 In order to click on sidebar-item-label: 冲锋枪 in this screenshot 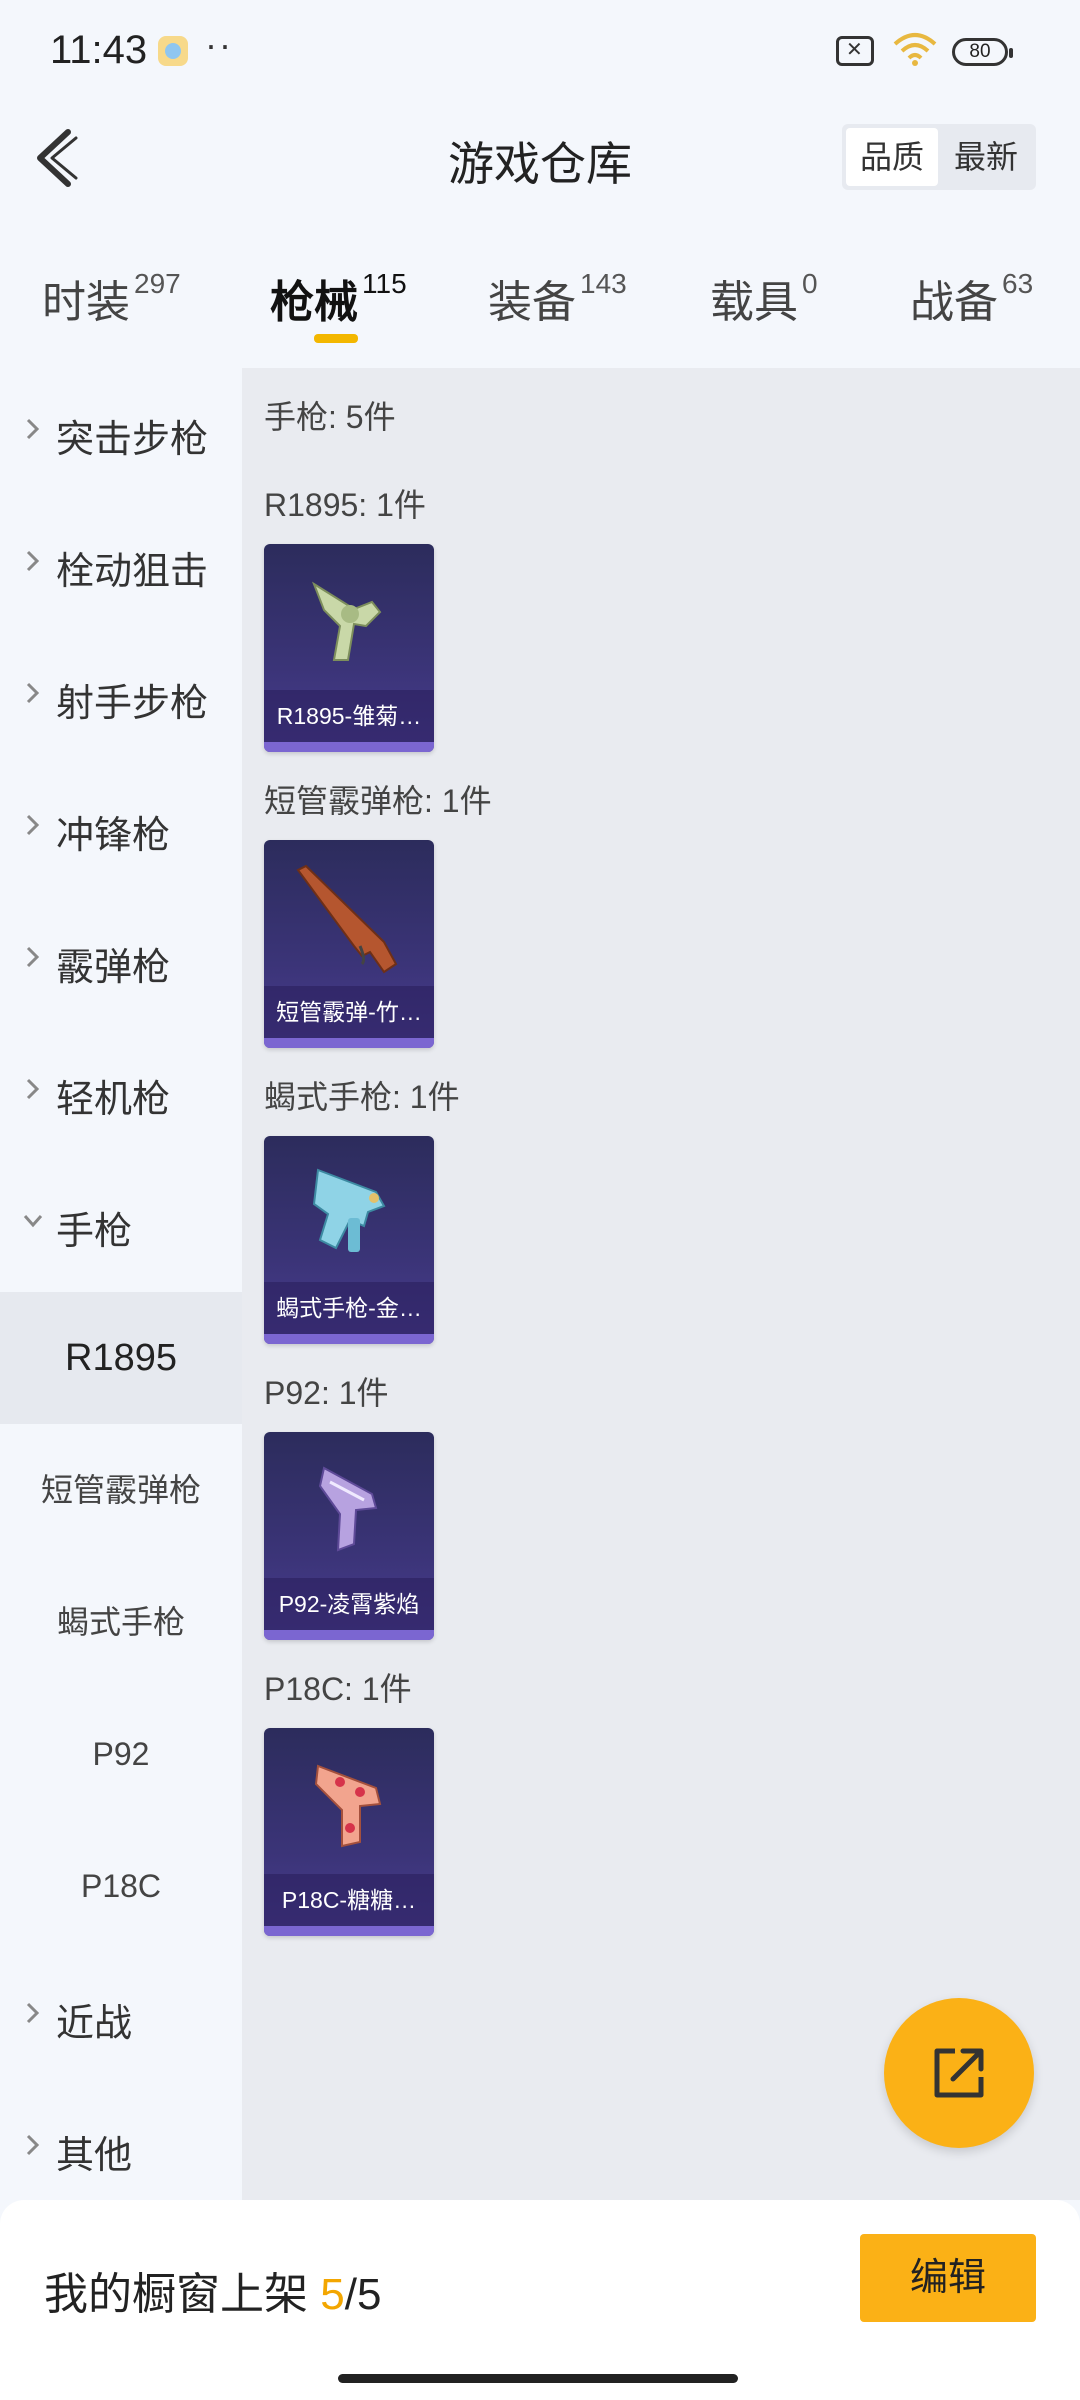, I will do `click(113, 836)`.